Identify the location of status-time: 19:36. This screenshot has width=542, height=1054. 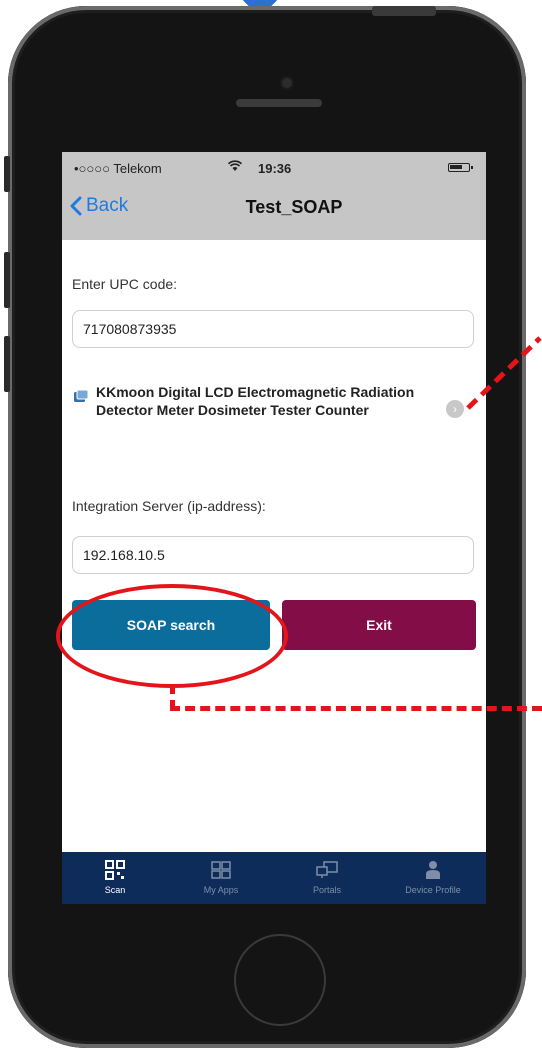
(275, 168).